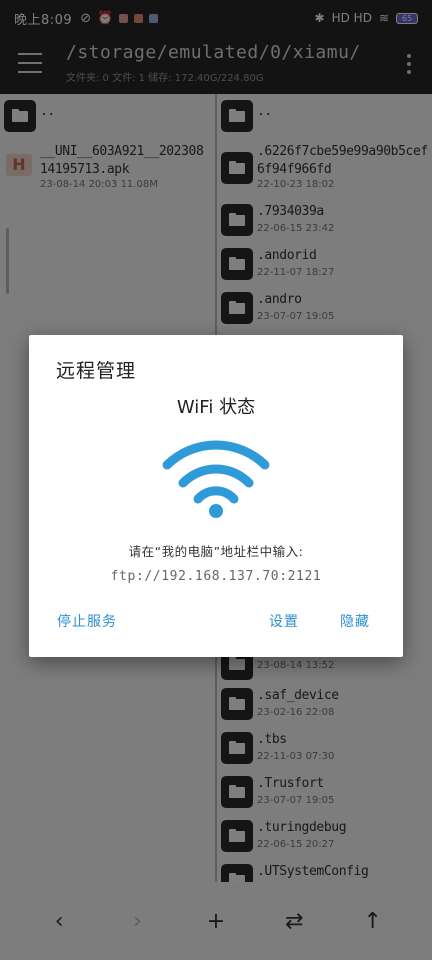  What do you see at coordinates (87, 621) in the screenshot?
I see `stop-service-button: 停止服务` at bounding box center [87, 621].